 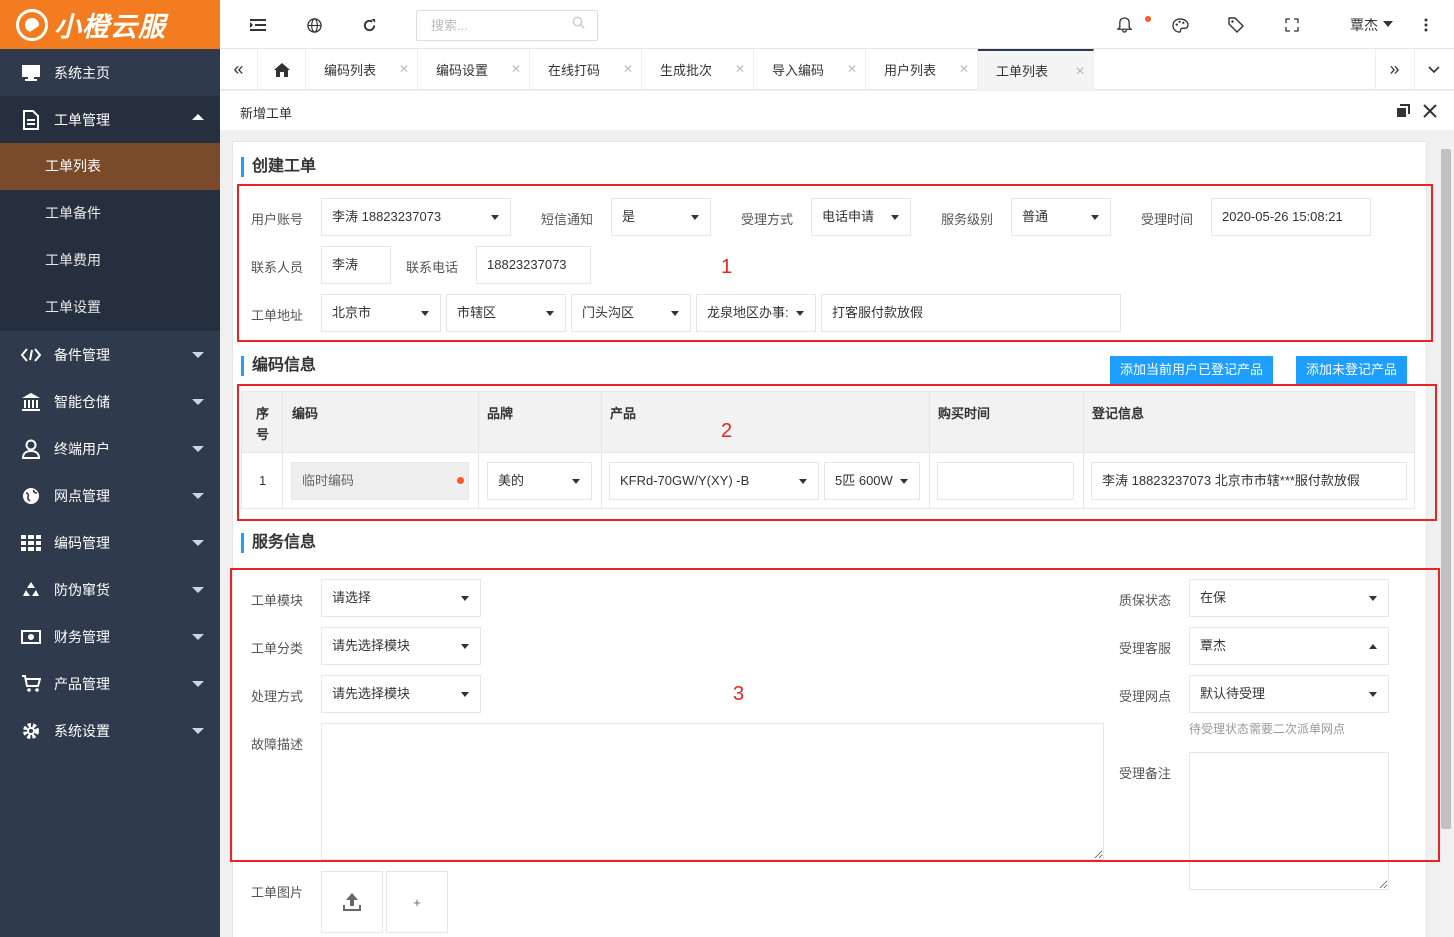 I want to click on bell-icon, so click(x=1124, y=25).